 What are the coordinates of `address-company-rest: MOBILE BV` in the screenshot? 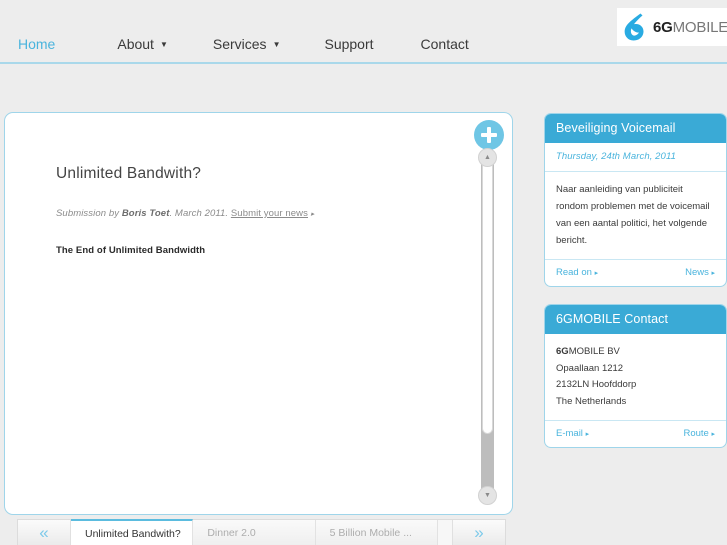 It's located at (594, 351).